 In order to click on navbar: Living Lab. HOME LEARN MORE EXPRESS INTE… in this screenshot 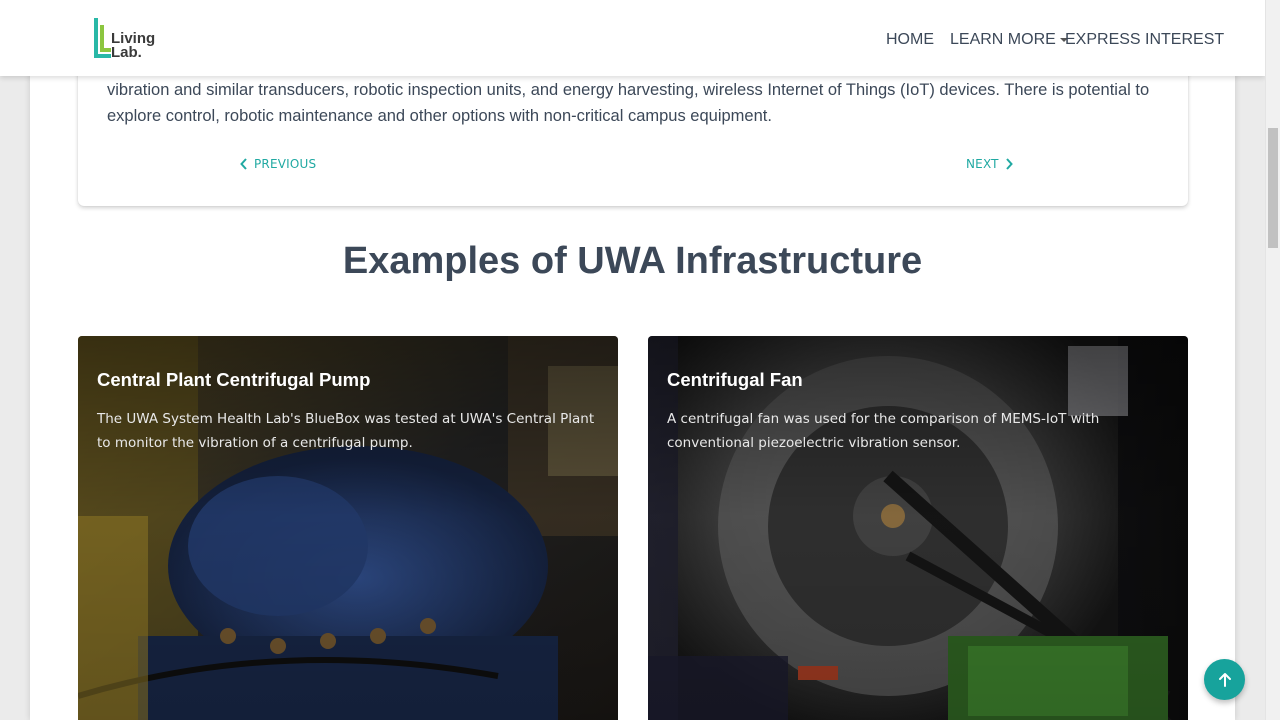, I will do `click(632, 38)`.